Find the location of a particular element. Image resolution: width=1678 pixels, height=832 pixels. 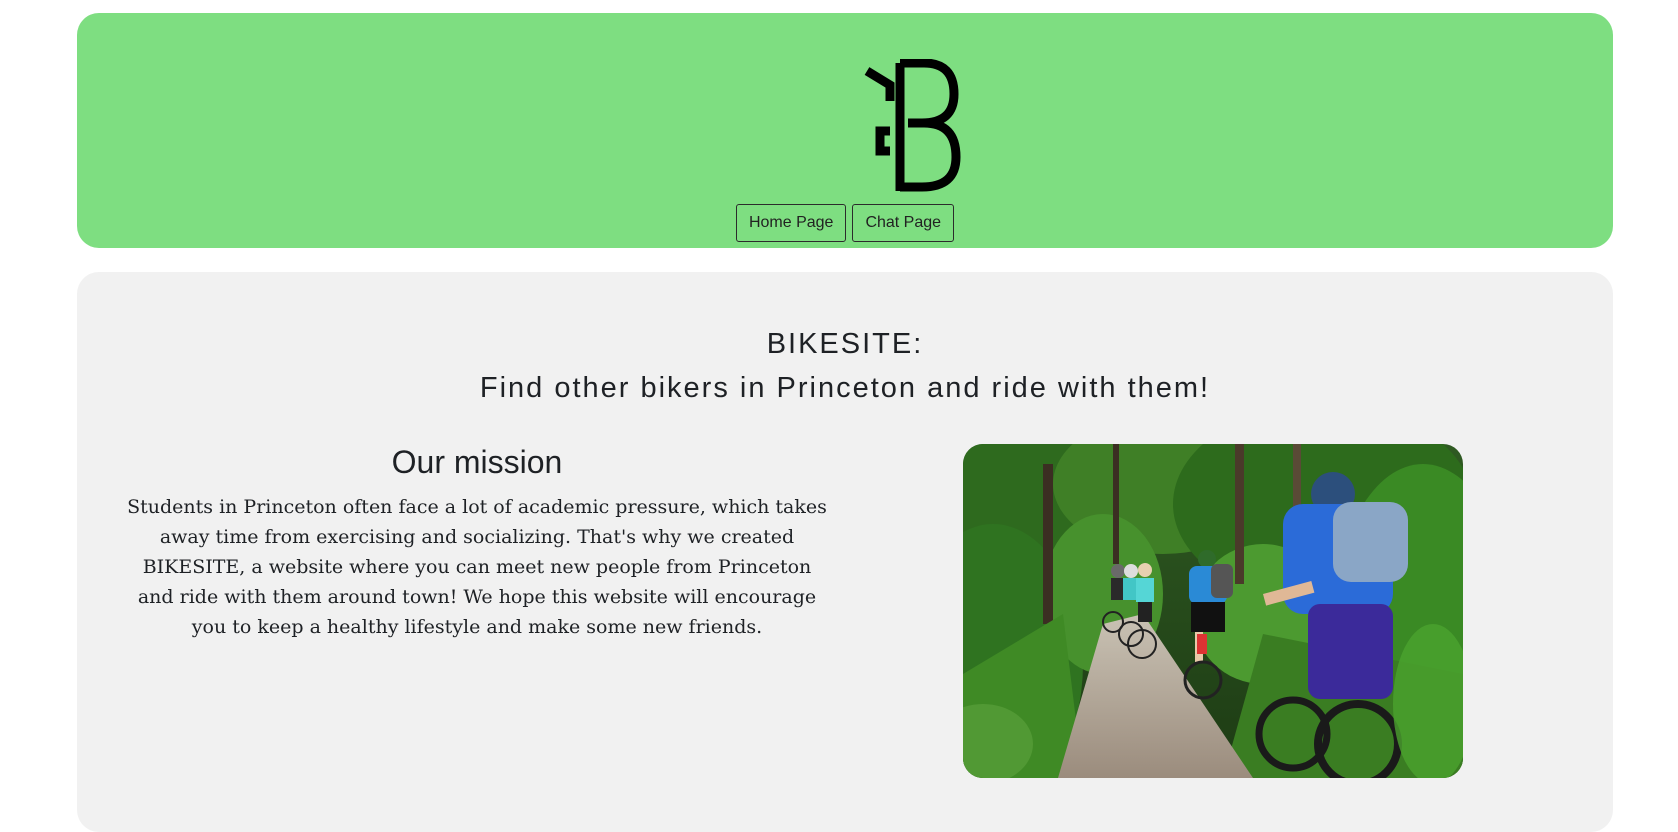

cyclists-on-forest-path-image is located at coordinates (1213, 611).